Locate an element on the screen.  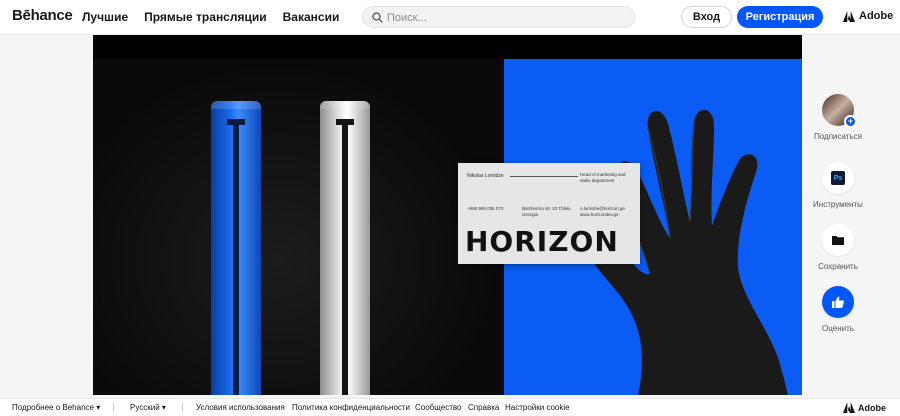
card-address: Batcherma str. 23 Tbilisi, Georgia is located at coordinates (547, 211).